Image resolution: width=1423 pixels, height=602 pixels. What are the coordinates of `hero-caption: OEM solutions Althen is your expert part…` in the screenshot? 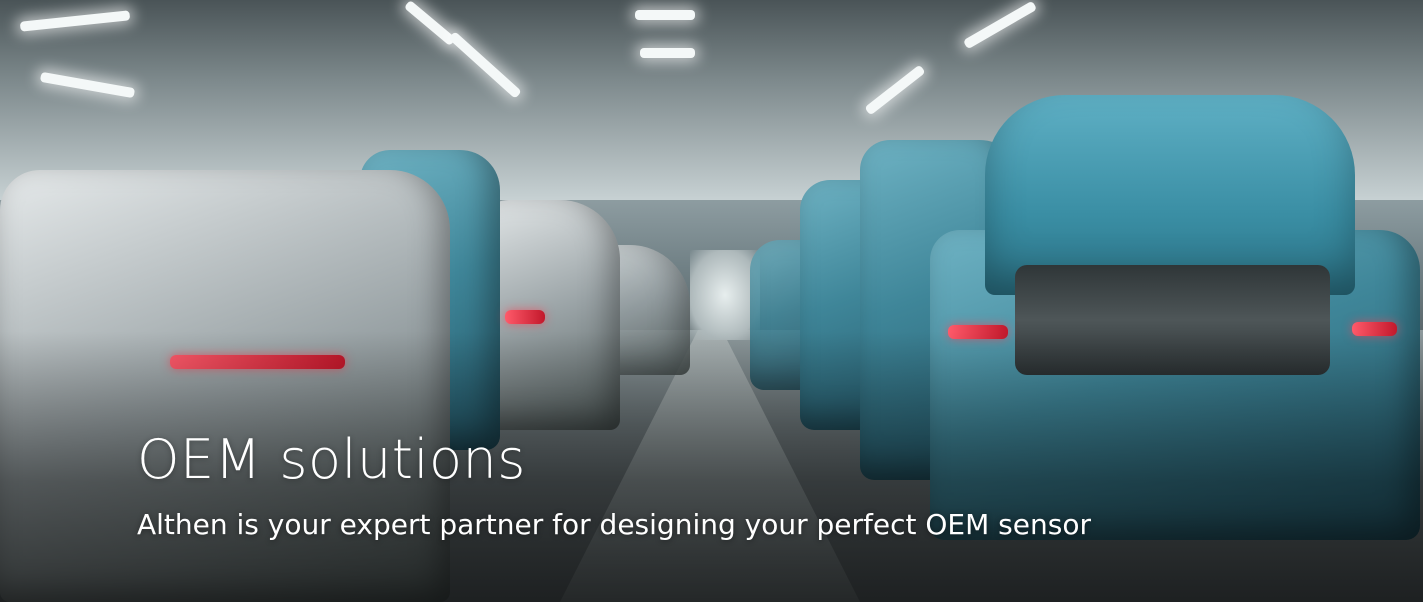 It's located at (614, 485).